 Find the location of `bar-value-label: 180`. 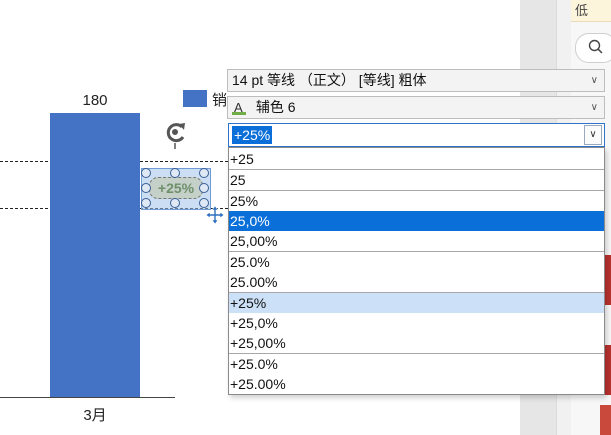

bar-value-label: 180 is located at coordinates (95, 100).